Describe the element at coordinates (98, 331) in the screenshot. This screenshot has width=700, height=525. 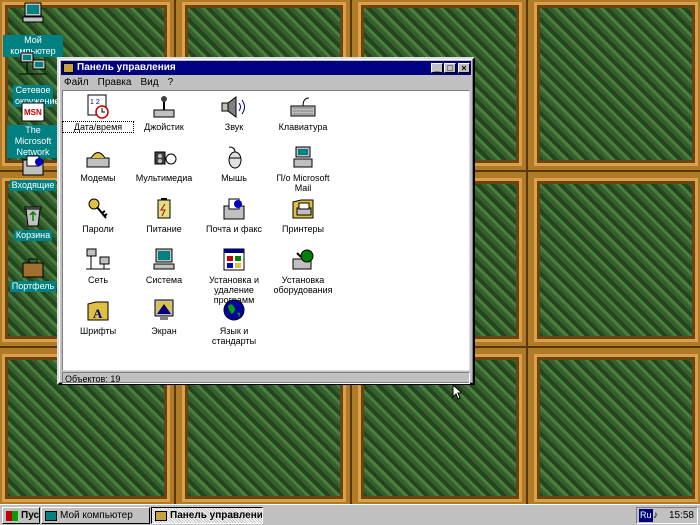
I see `cp-item-label: Шрифты` at that location.